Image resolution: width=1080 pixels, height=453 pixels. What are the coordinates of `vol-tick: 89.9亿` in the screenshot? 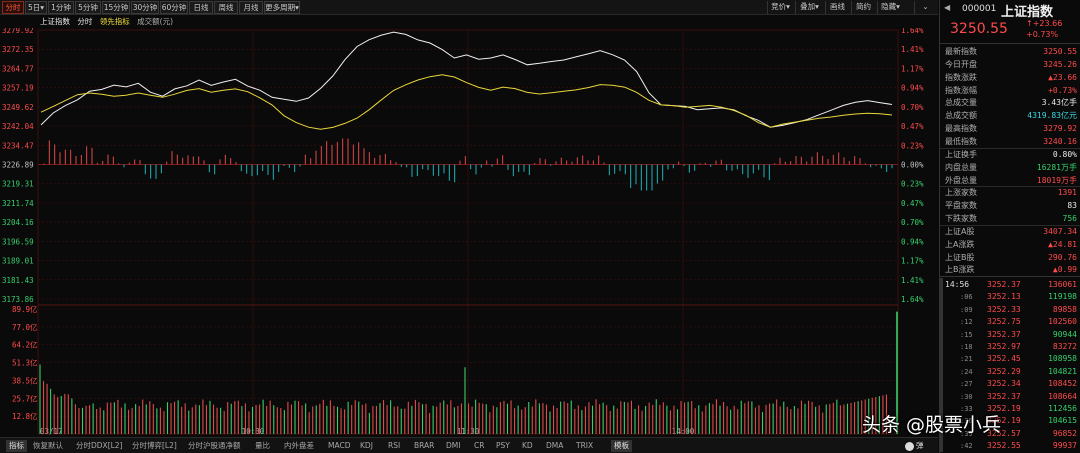 It's located at (25, 309).